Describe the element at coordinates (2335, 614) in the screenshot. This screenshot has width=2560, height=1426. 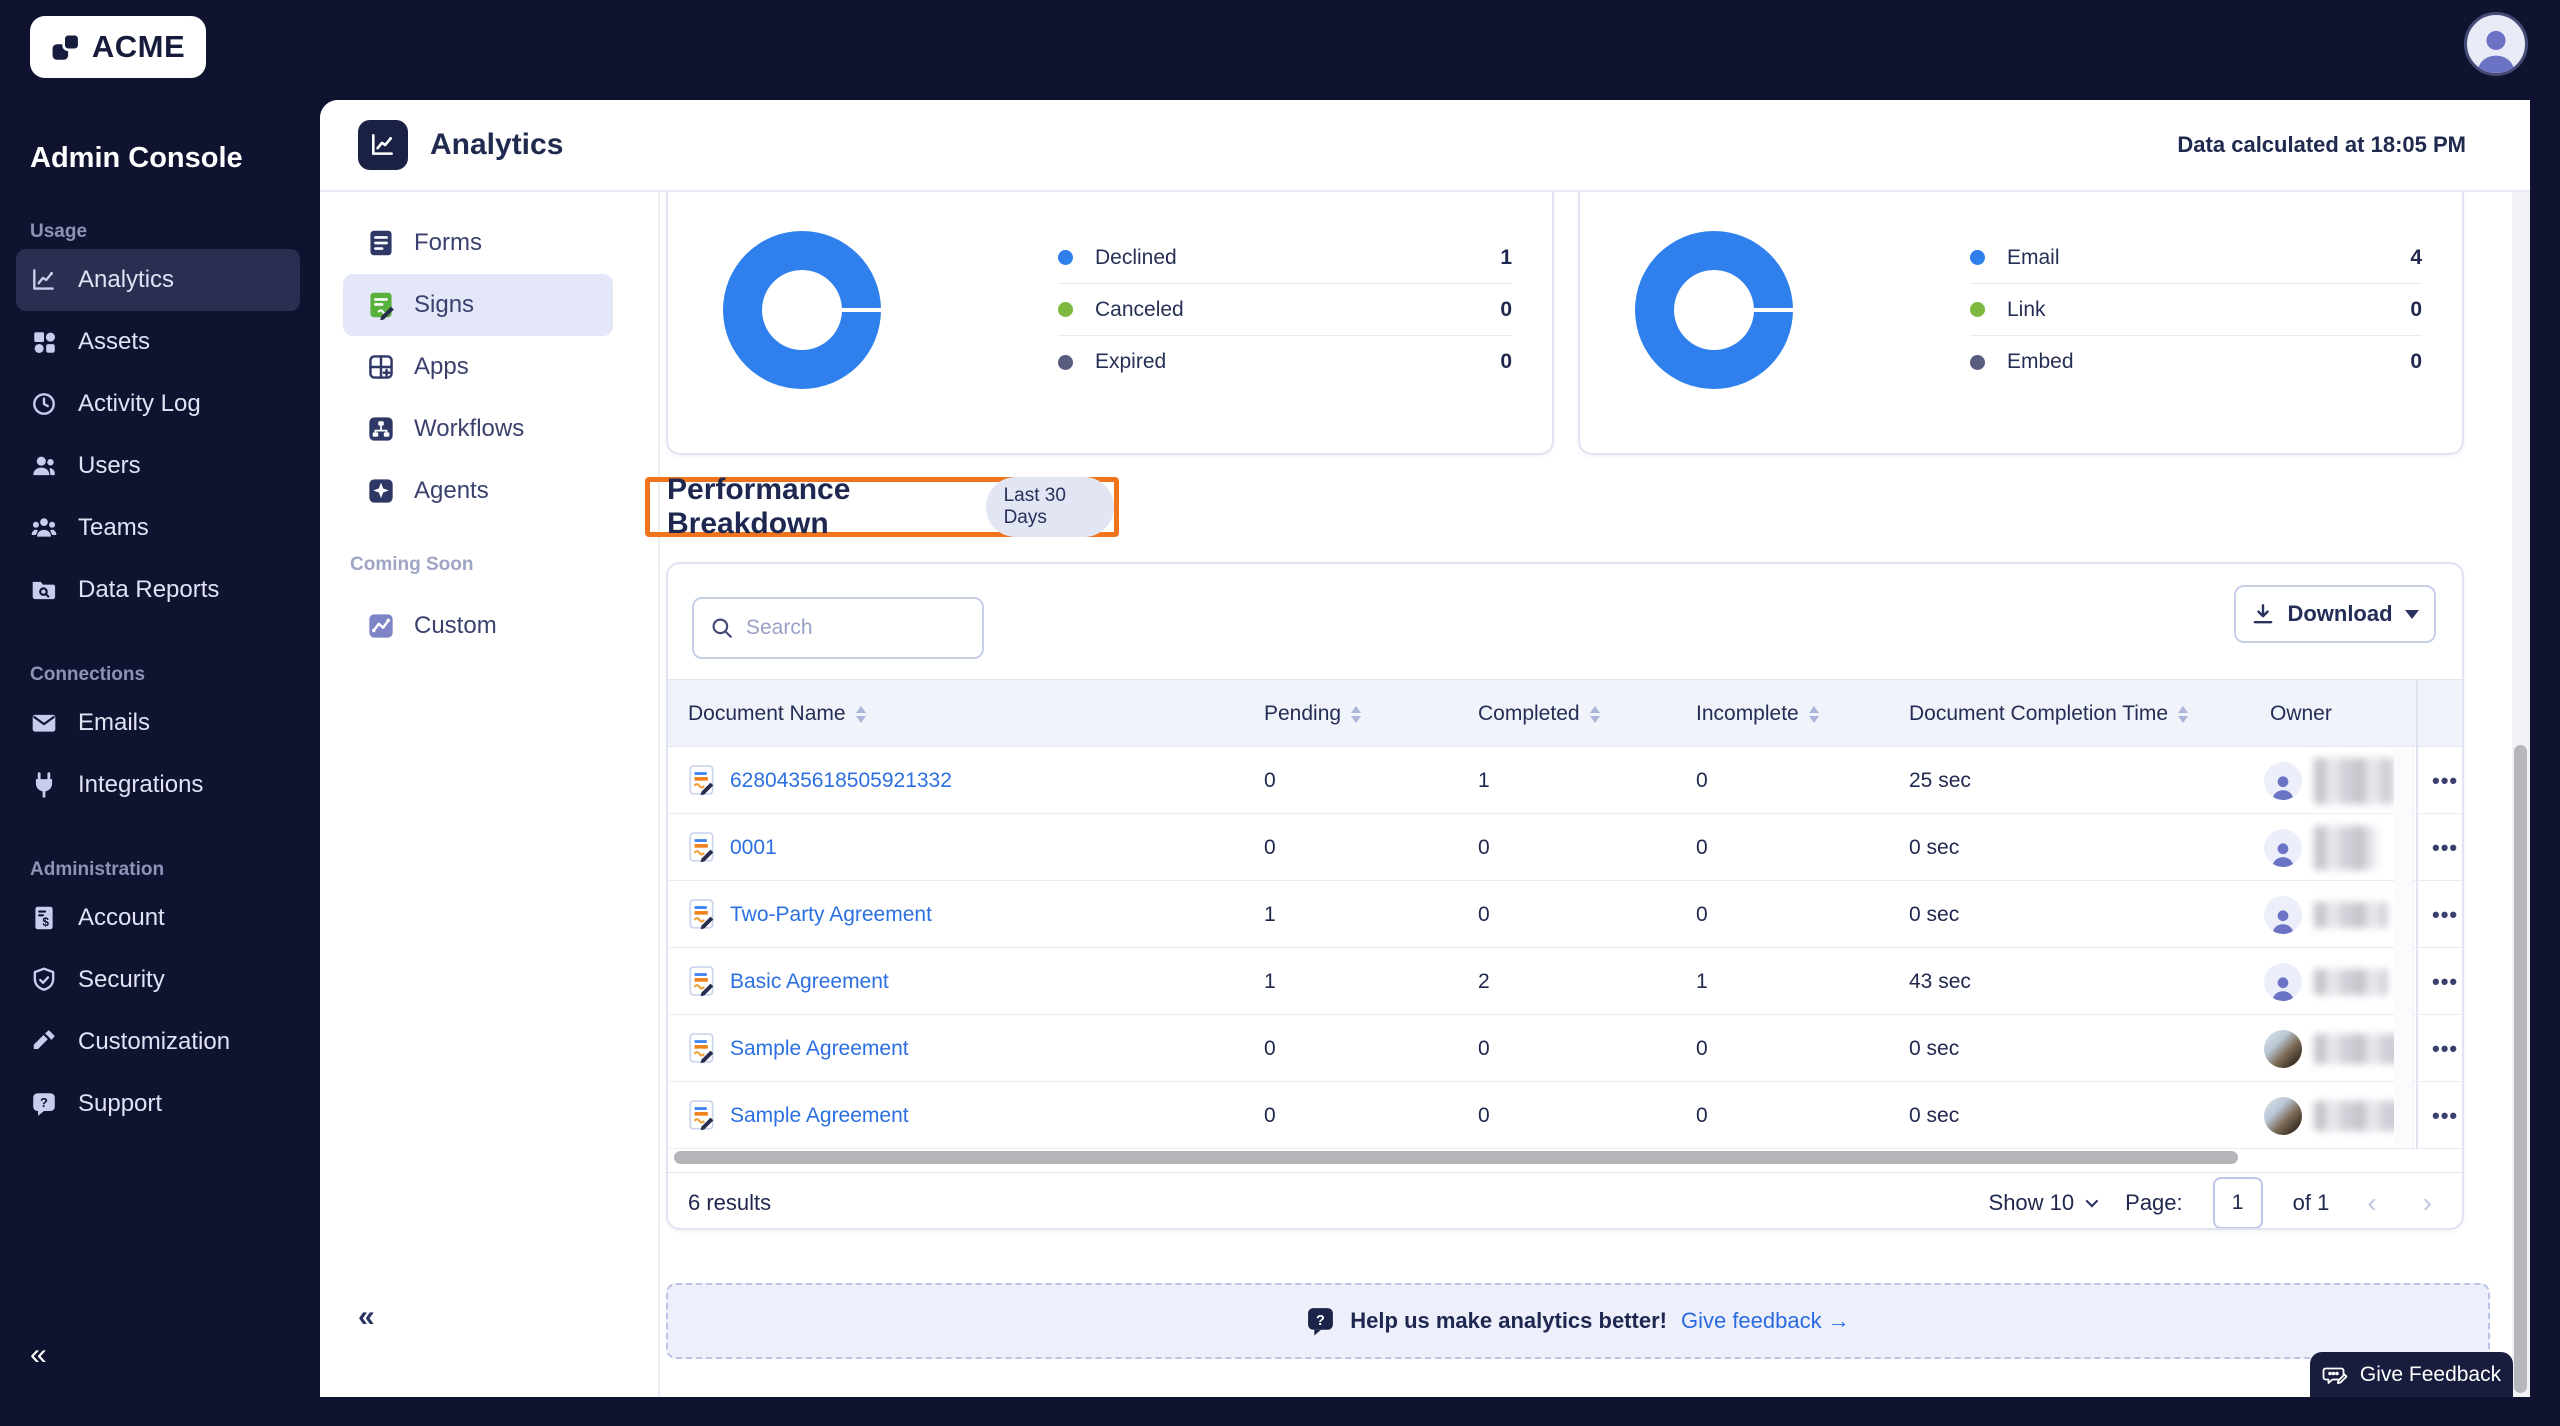
I see `download-button: Download` at that location.